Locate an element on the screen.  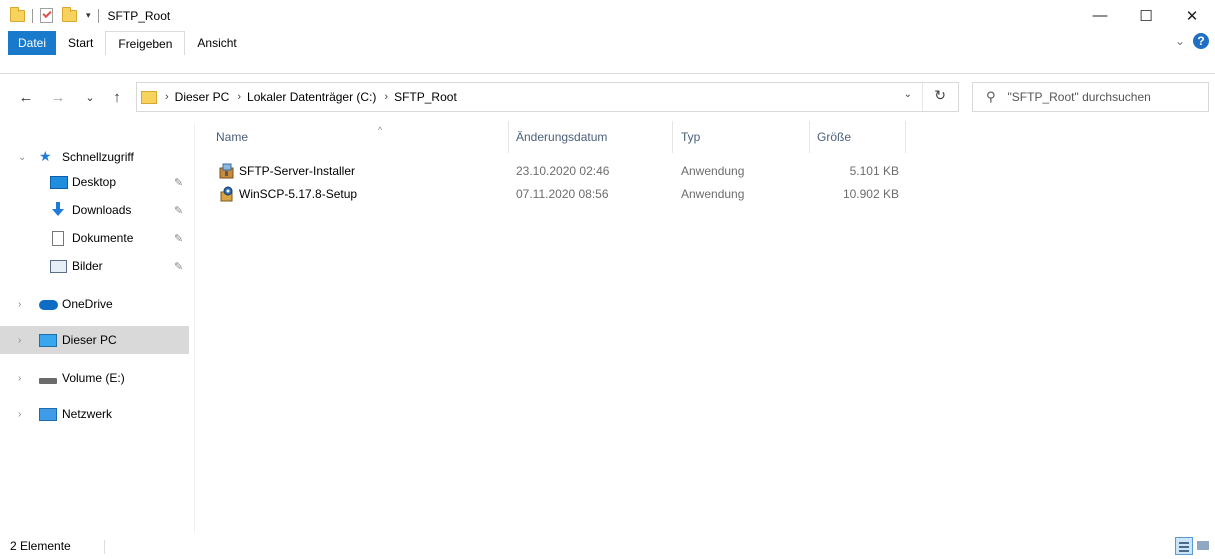
address-dropdown-icon: ⌄ is located at coordinates (908, 94).